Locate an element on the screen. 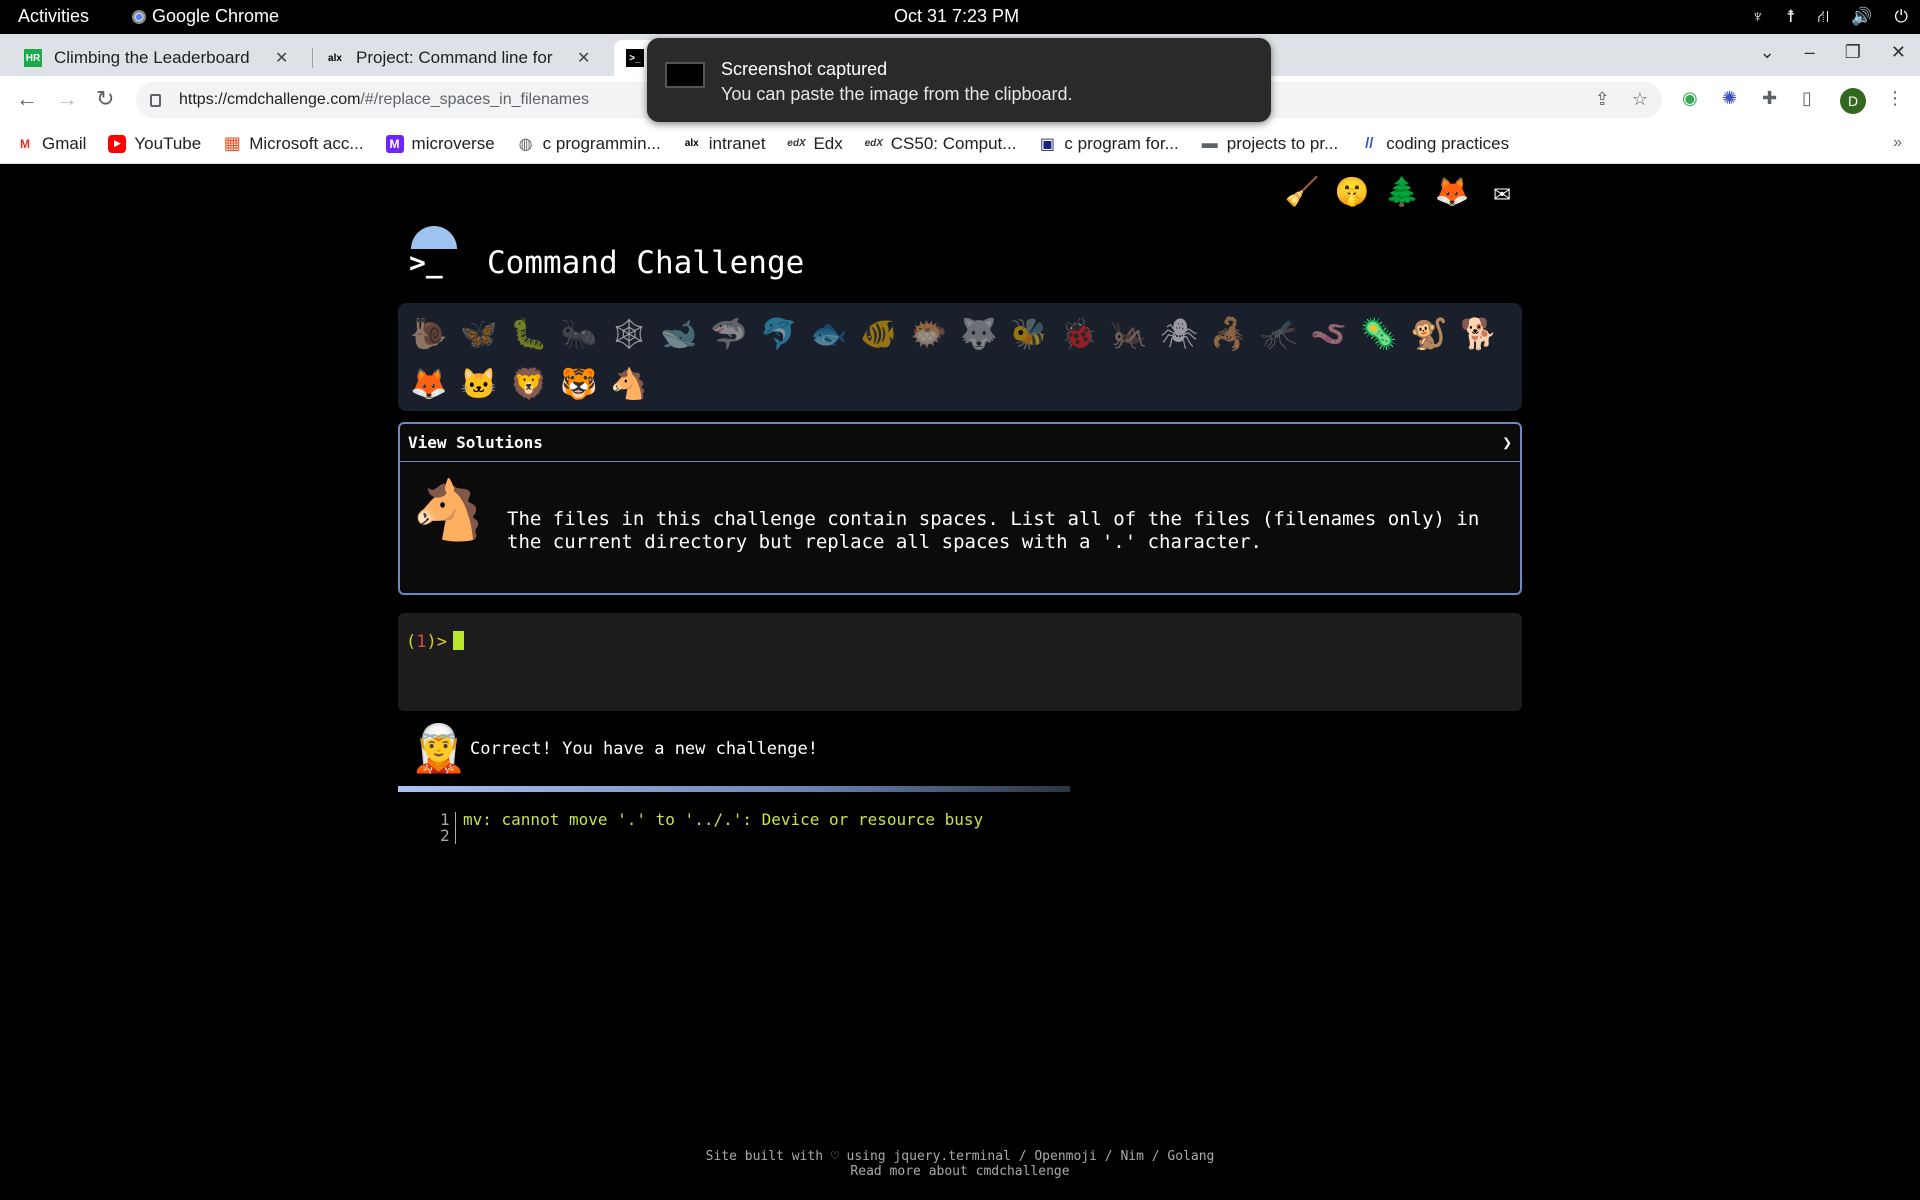  site-logo: >_ is located at coordinates (433, 254).